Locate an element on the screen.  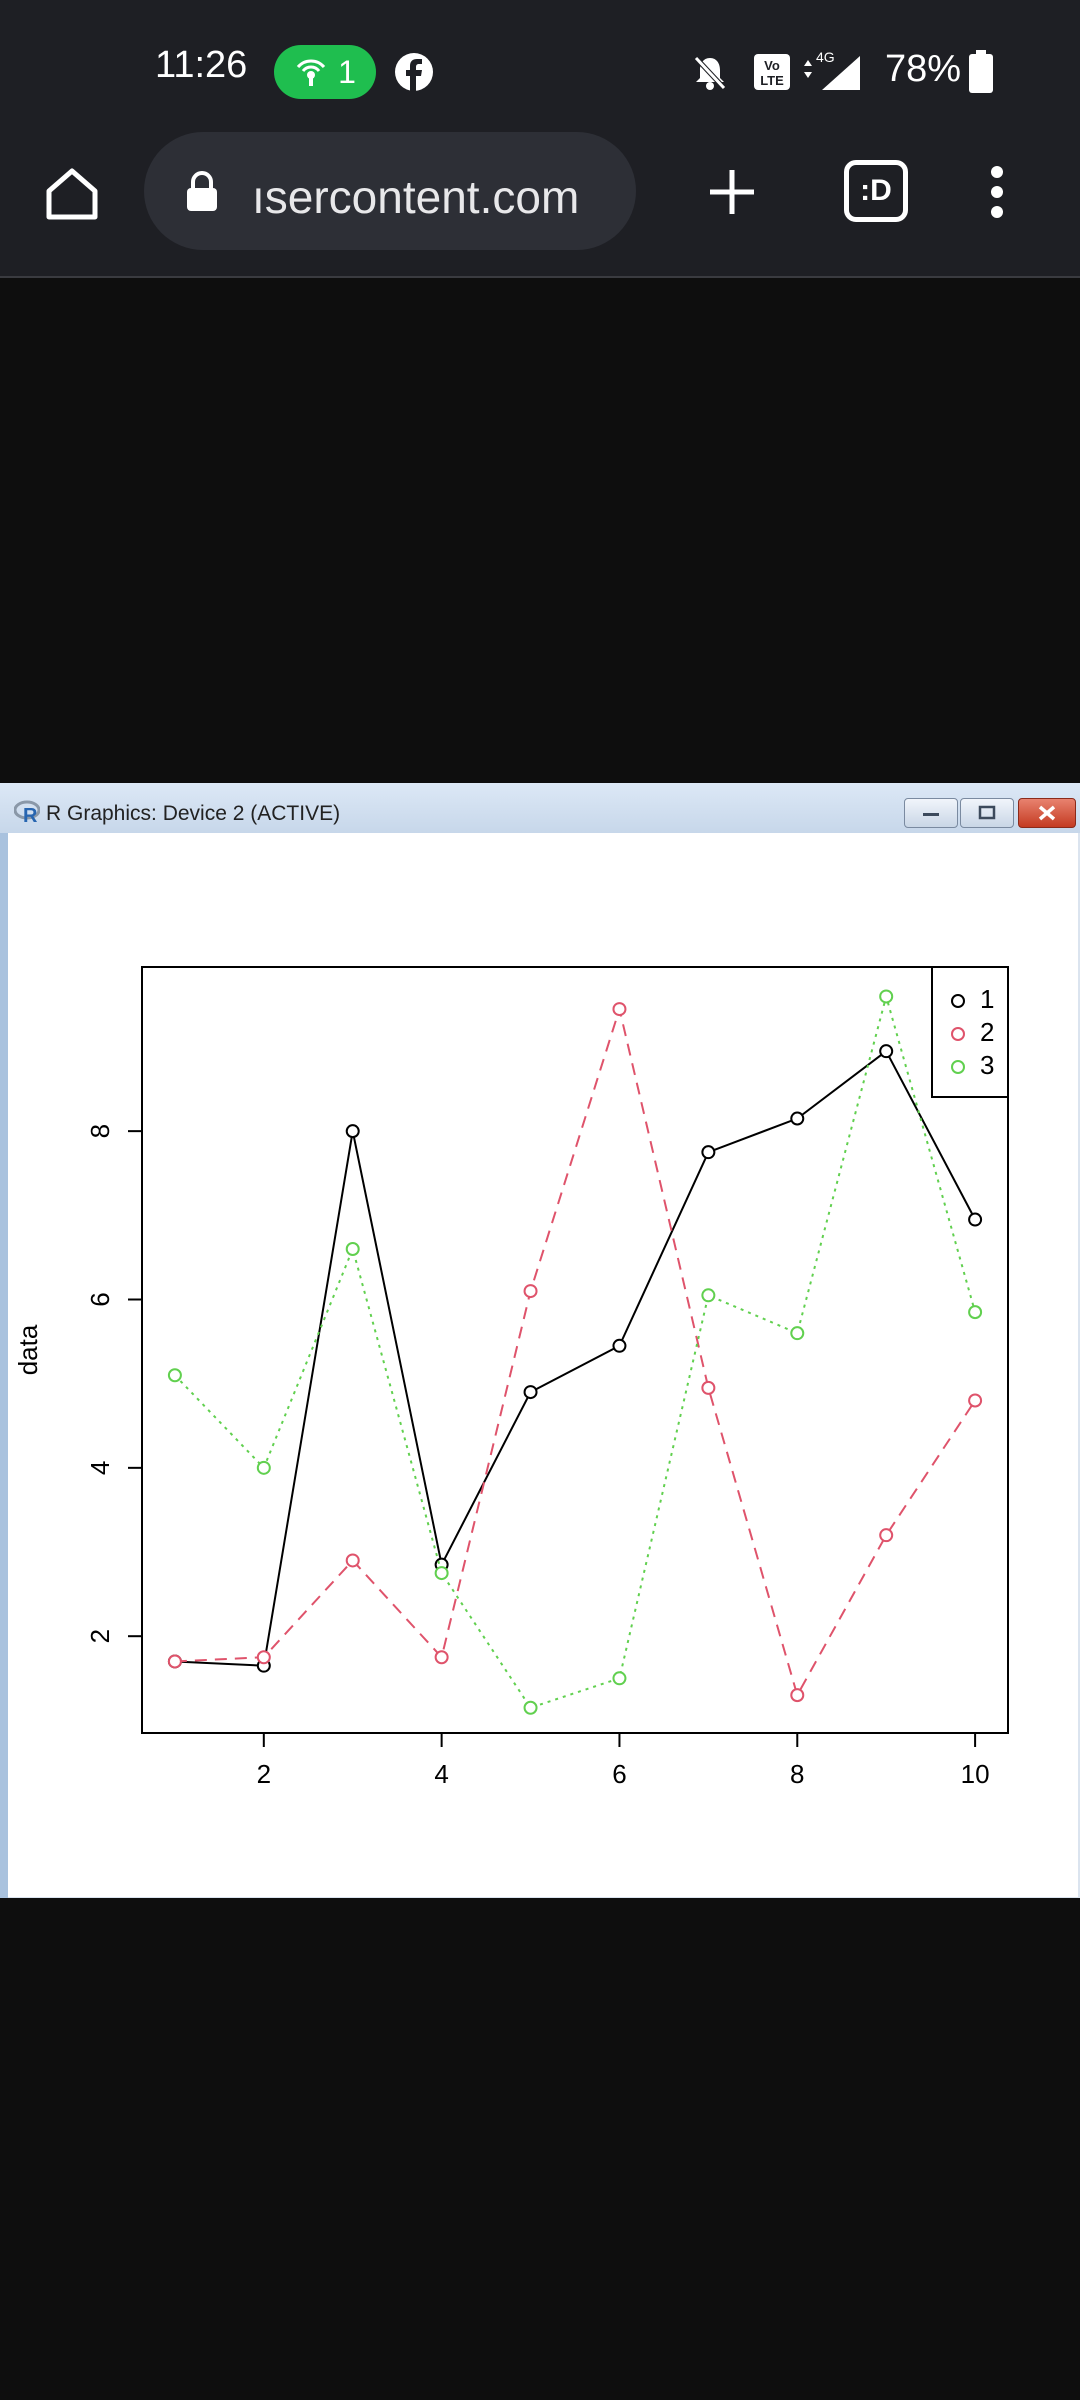
hotspot-count: 1 is located at coordinates (347, 71).